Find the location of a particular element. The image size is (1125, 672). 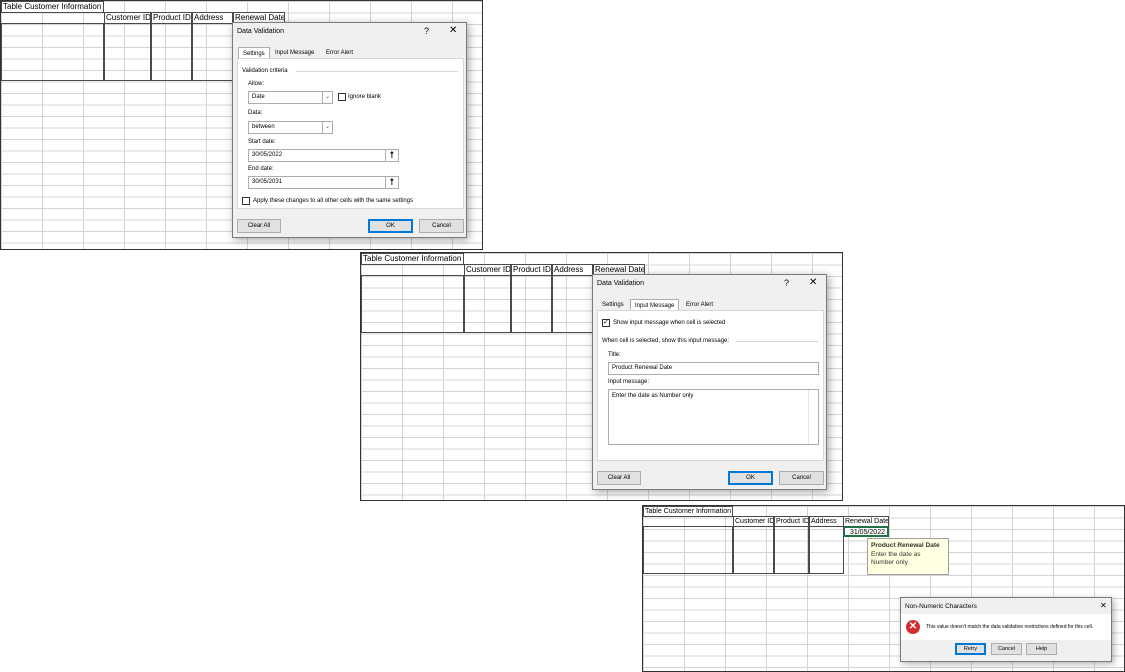

tooltip-body: Enter the date as Number only is located at coordinates (896, 558).